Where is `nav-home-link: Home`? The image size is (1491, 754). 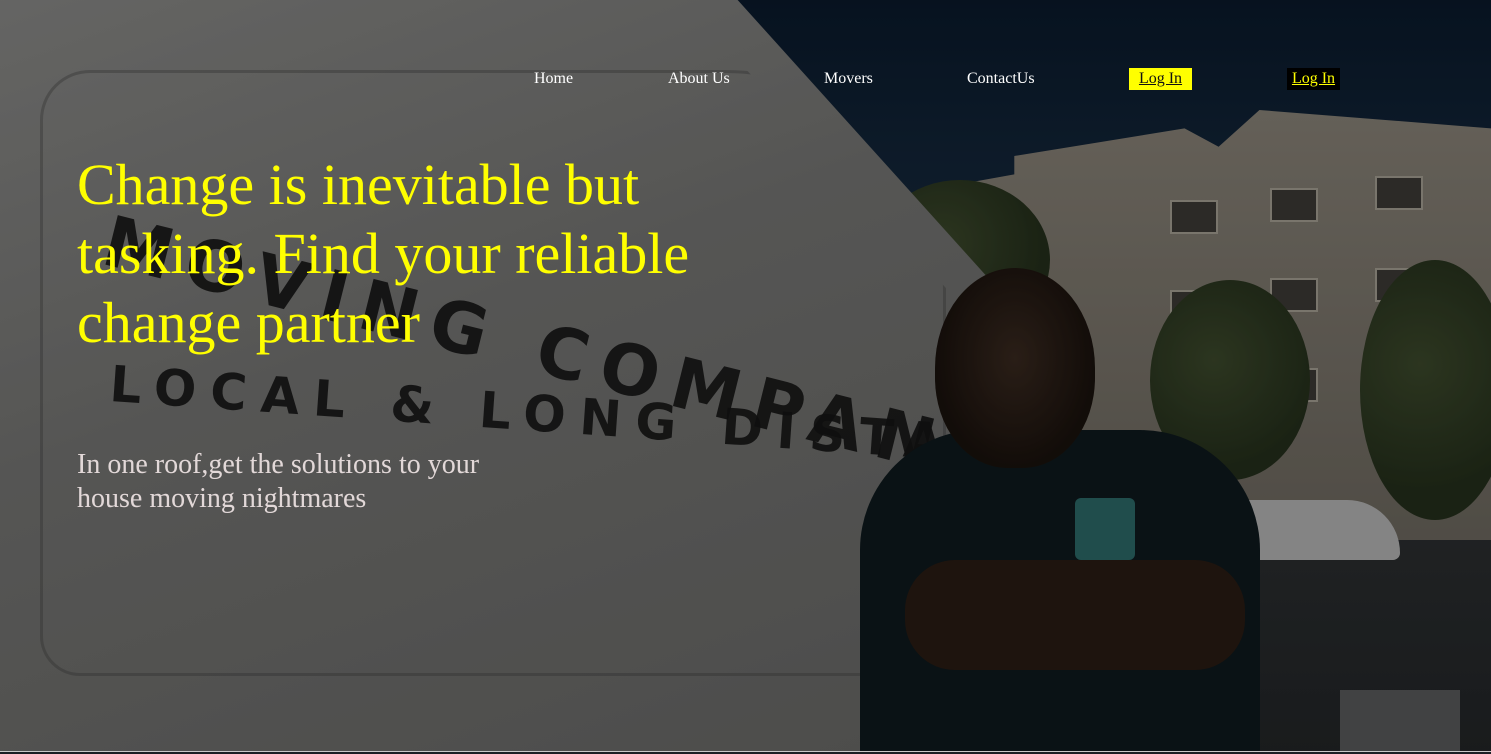 nav-home-link: Home is located at coordinates (553, 79).